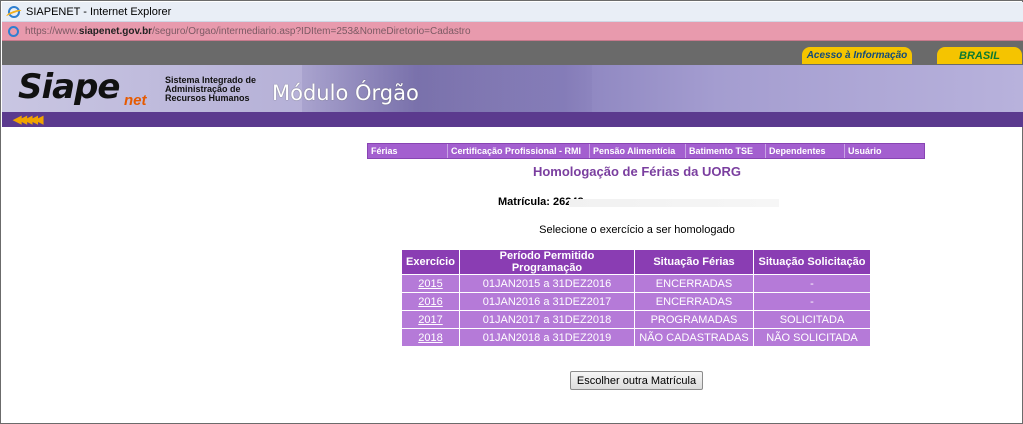 This screenshot has height=424, width=1023. I want to click on cell-exercicio: 2018, so click(430, 337).